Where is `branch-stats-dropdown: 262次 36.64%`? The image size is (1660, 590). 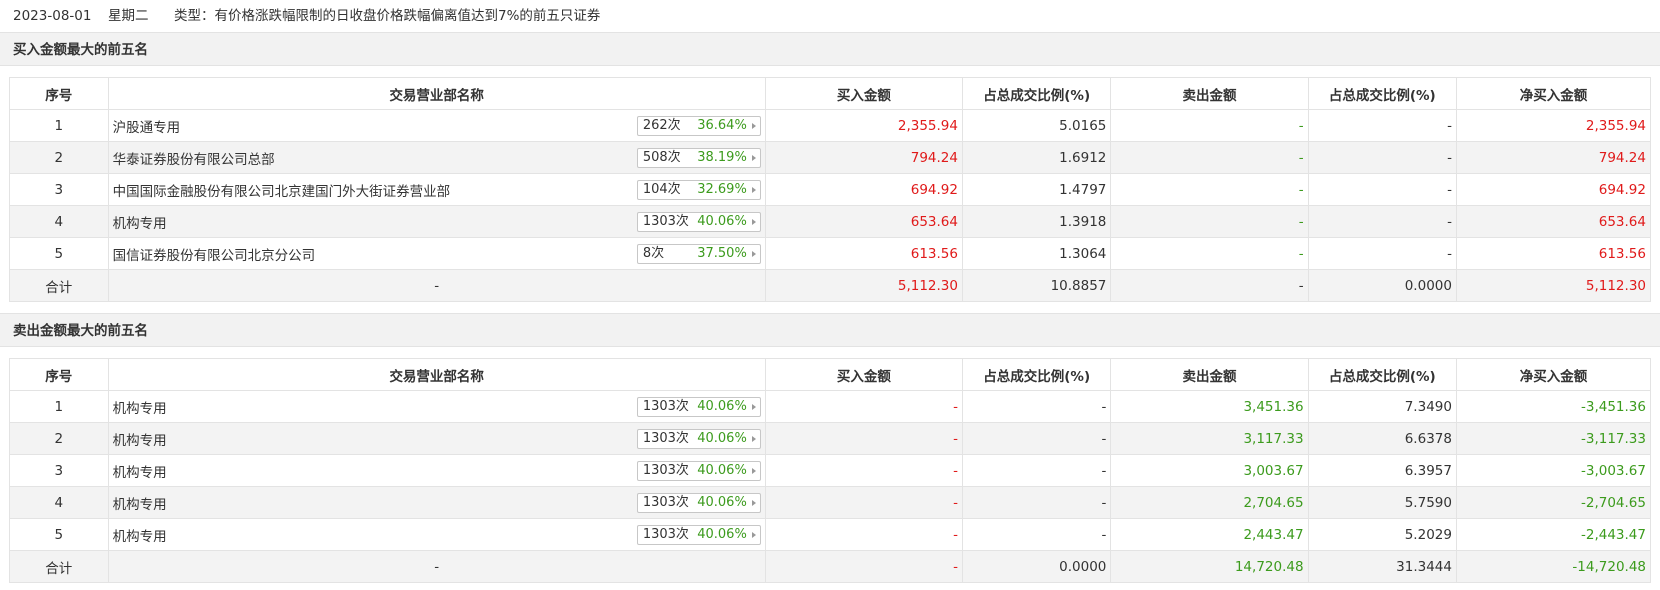 branch-stats-dropdown: 262次 36.64% is located at coordinates (698, 126).